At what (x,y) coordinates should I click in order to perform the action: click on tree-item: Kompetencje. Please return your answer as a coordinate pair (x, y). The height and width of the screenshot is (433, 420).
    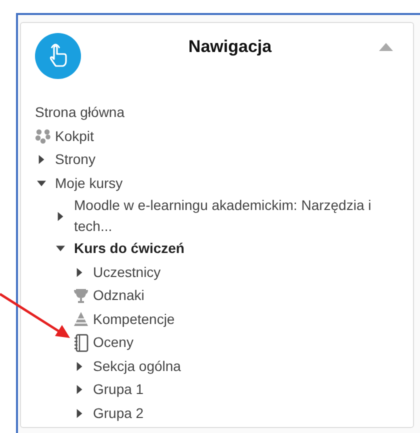
    Looking at the image, I should click on (138, 319).